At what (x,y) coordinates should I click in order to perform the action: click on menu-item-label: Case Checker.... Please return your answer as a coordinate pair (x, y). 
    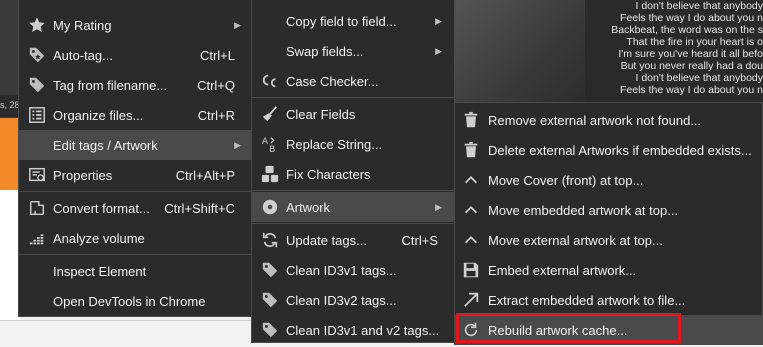
    Looking at the image, I should click on (332, 81).